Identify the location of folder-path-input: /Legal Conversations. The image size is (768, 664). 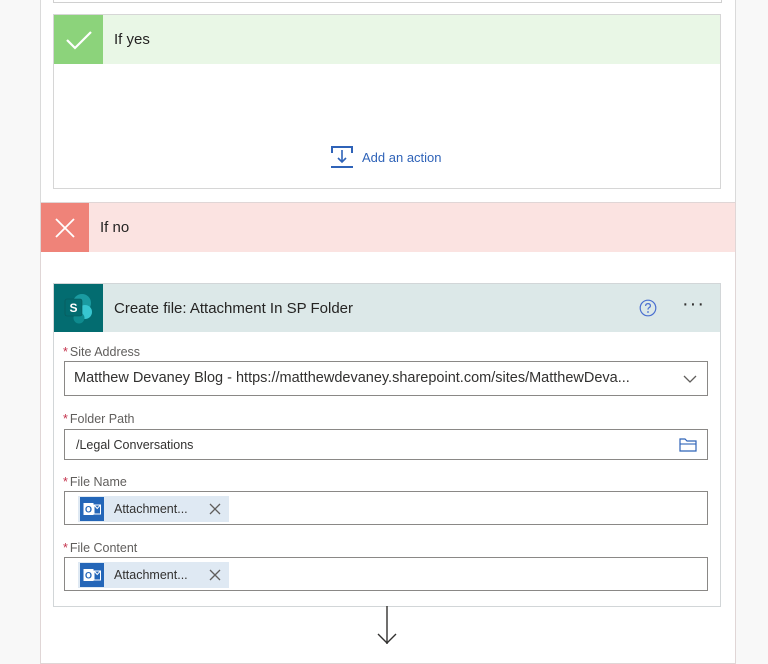
(386, 444).